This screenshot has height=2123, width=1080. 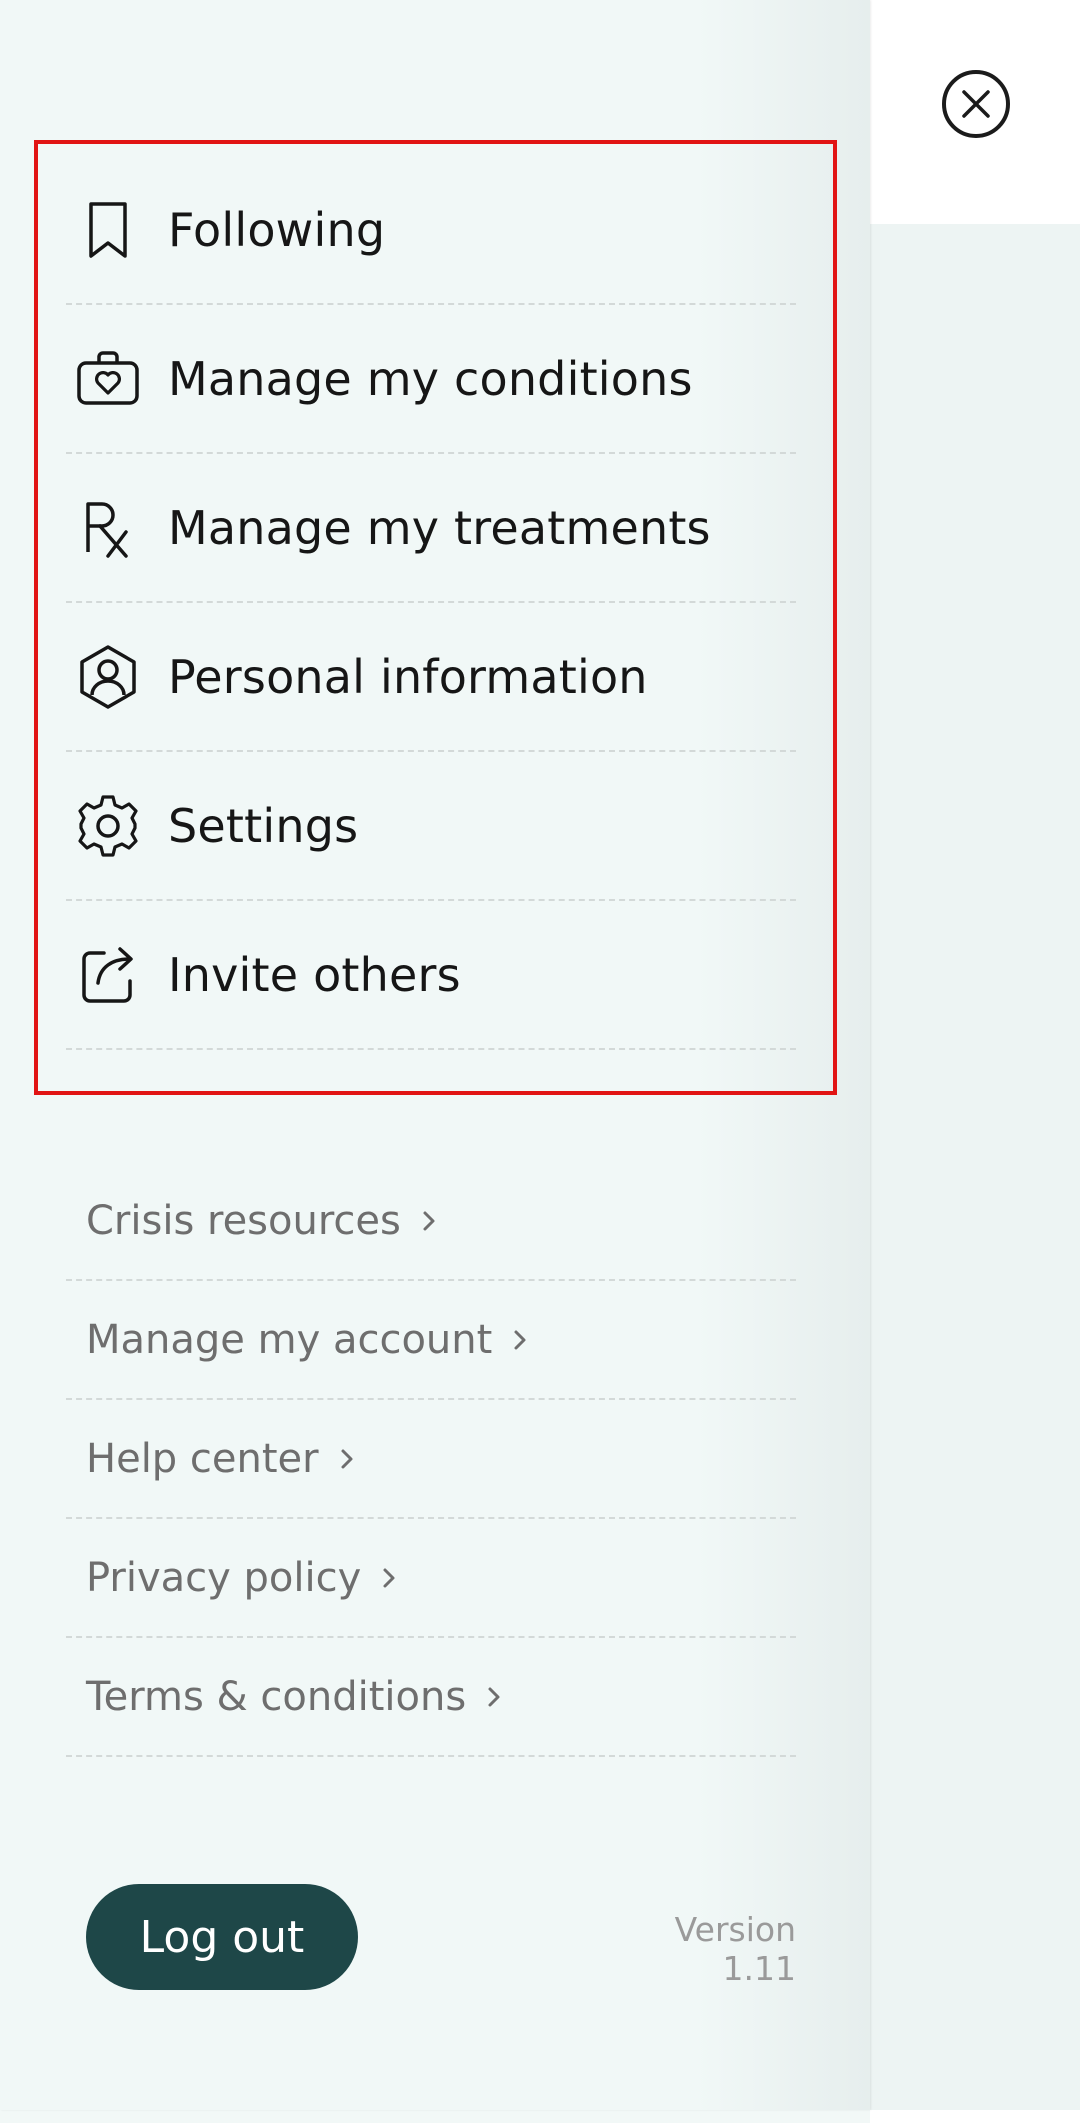 I want to click on gear-icon, so click(x=108, y=826).